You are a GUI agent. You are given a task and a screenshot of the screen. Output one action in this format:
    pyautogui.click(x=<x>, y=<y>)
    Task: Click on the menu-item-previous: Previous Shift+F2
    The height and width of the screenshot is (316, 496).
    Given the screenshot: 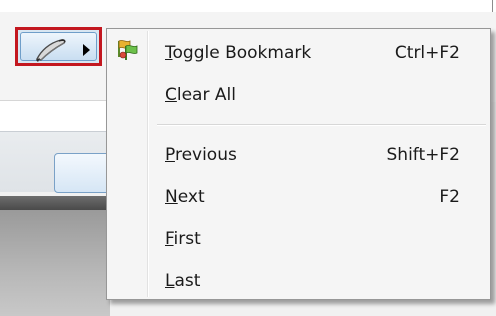 What is the action you would take?
    pyautogui.click(x=298, y=157)
    